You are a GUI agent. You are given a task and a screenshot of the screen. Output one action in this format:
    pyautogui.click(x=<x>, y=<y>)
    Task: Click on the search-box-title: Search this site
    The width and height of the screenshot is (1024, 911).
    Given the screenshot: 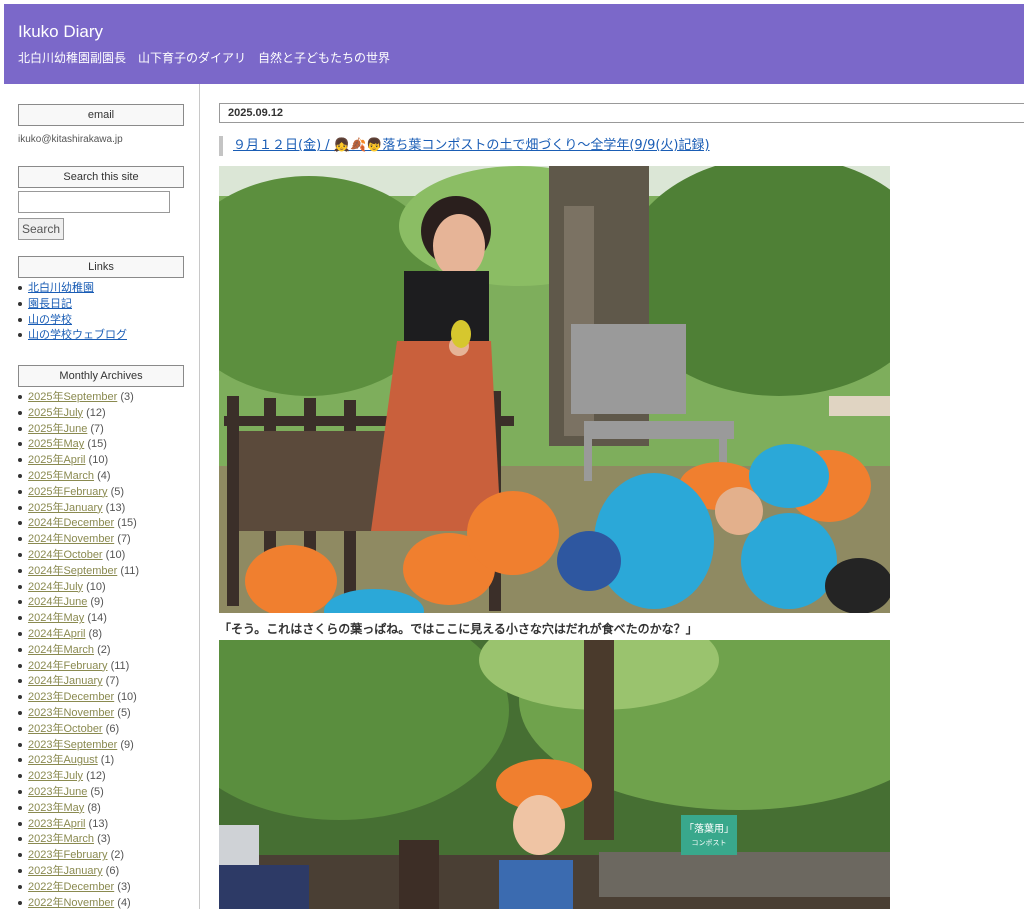 What is the action you would take?
    pyautogui.click(x=101, y=177)
    